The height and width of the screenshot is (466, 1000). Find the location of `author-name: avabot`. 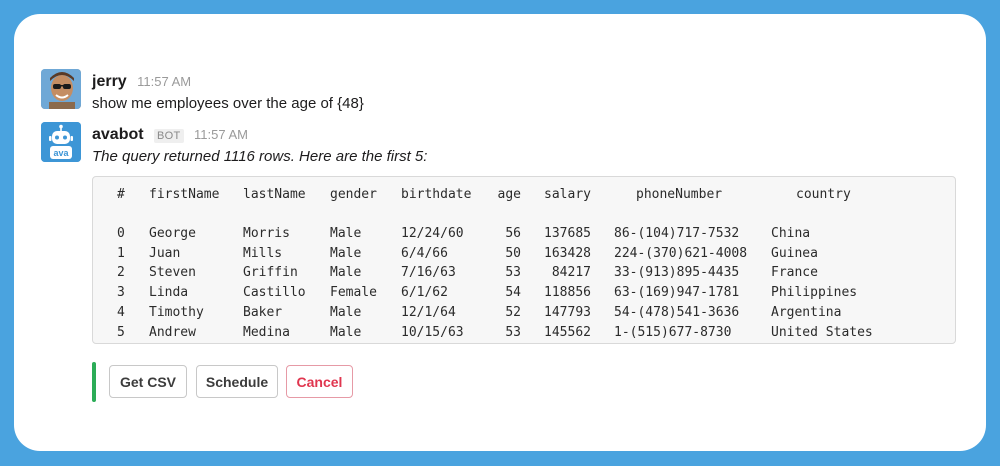

author-name: avabot is located at coordinates (118, 134).